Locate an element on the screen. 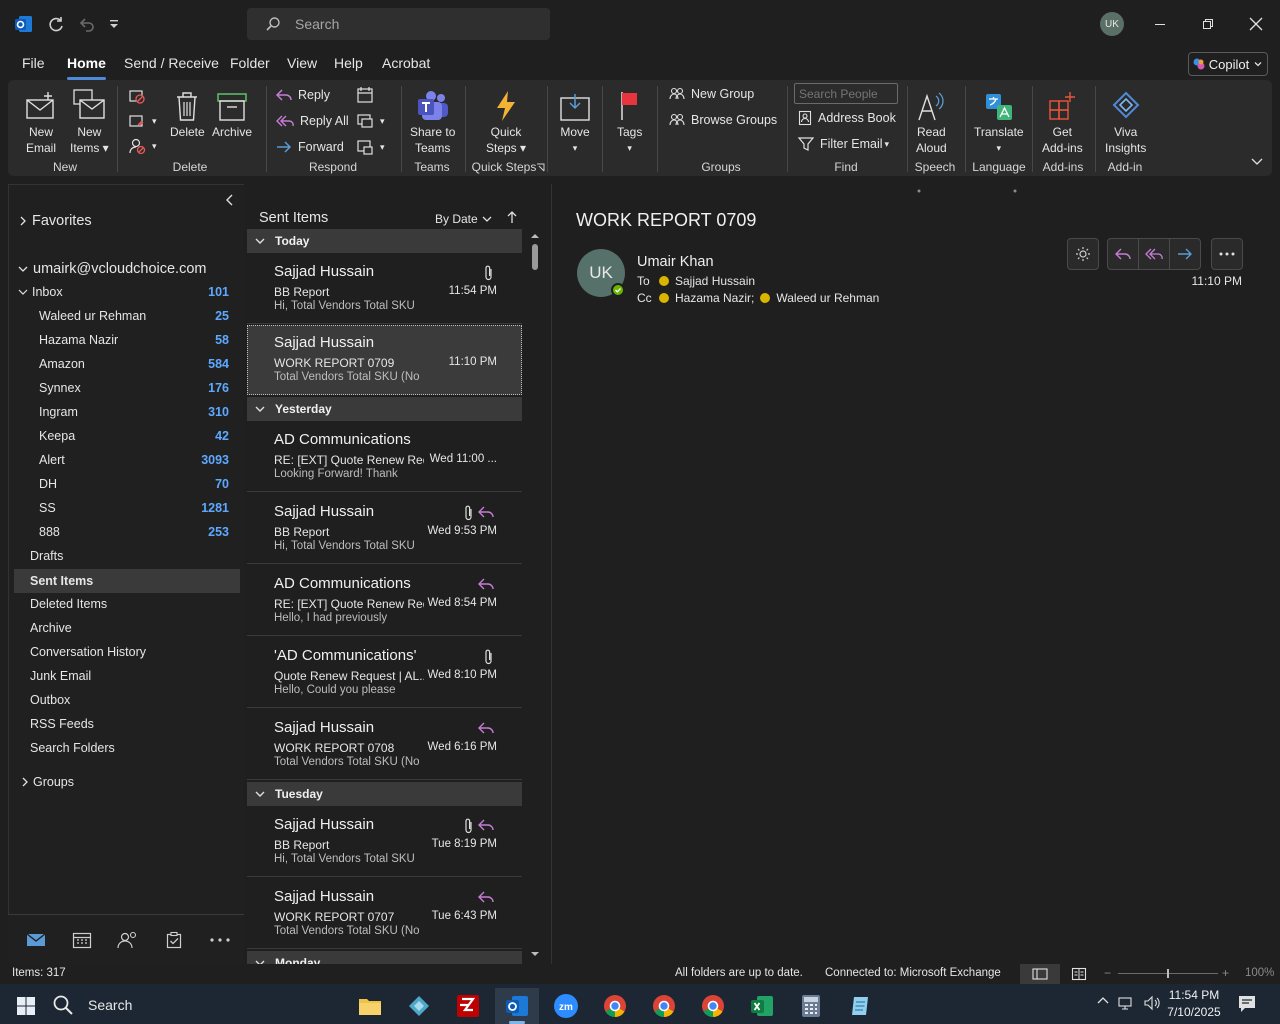 The image size is (1280, 1024). search-input: Search is located at coordinates (398, 24).